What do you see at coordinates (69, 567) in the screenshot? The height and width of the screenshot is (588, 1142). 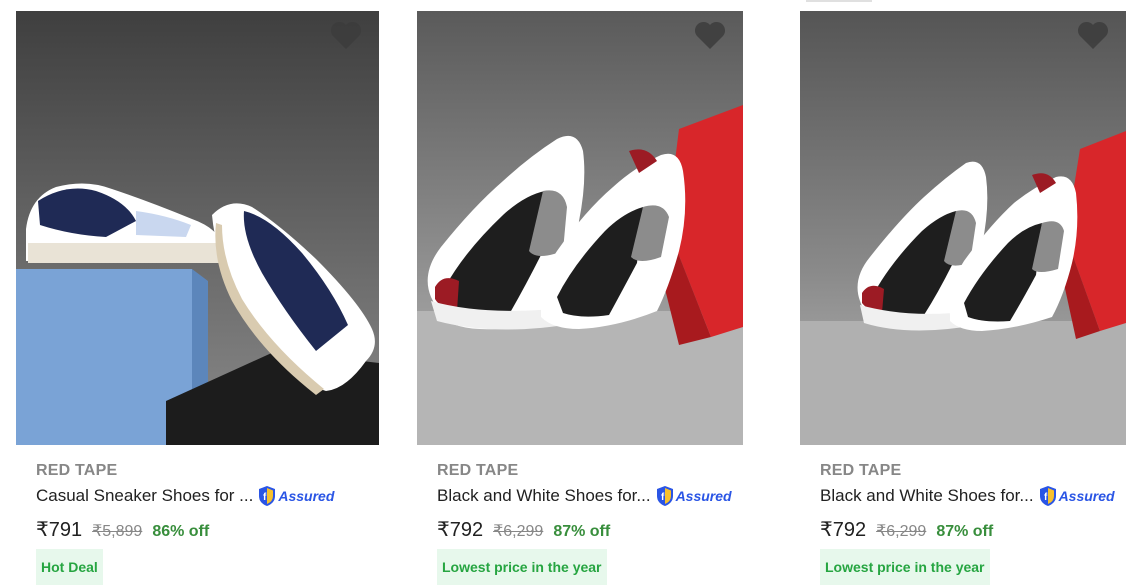 I see `deal-badge: Hot Deal` at bounding box center [69, 567].